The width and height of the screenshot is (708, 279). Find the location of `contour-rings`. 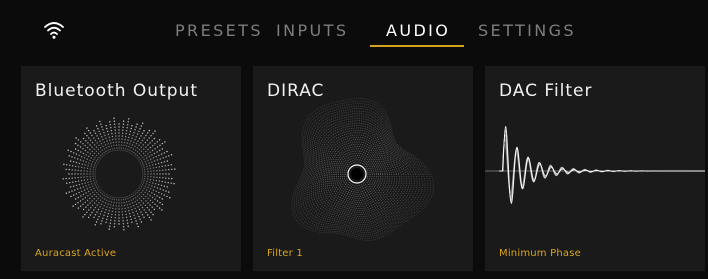

contour-rings is located at coordinates (362, 169).